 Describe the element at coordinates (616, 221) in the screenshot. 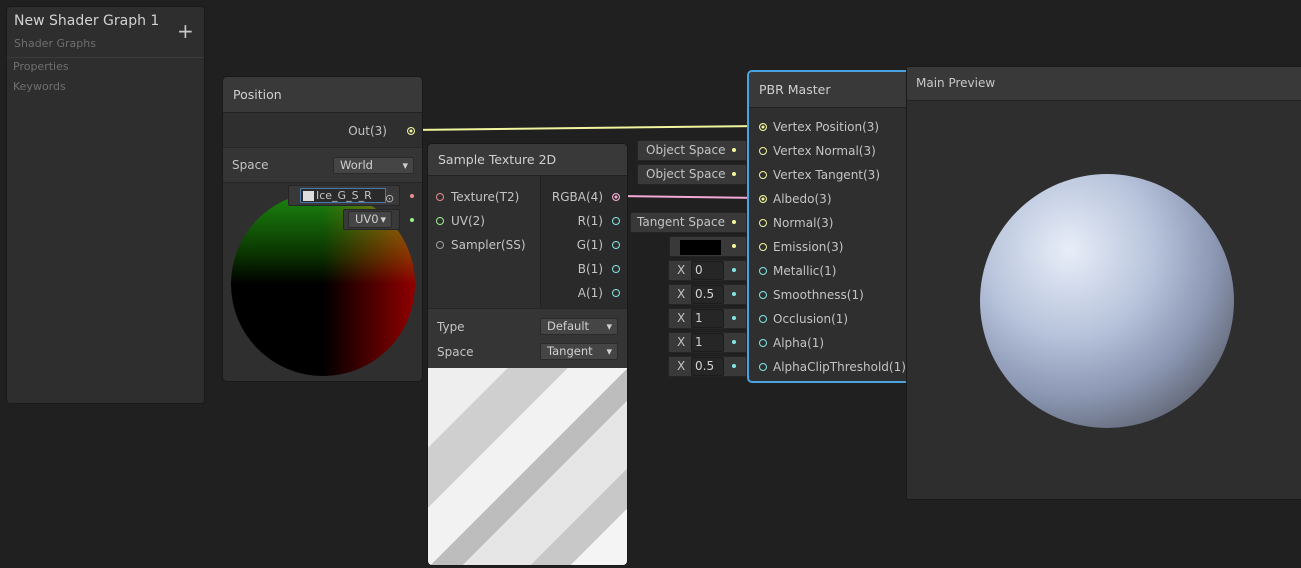

I see `r-port` at that location.